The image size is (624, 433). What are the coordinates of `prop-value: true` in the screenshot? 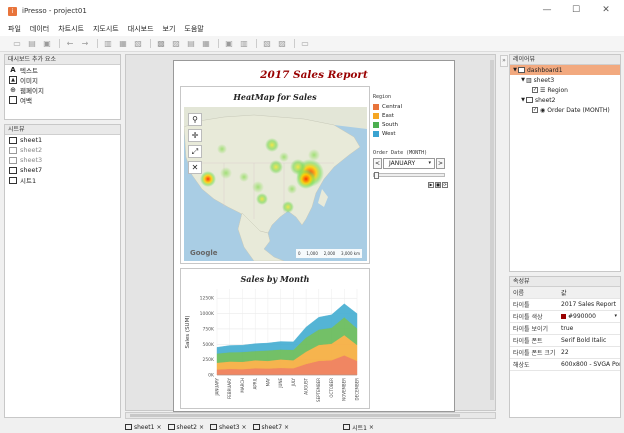 It's located at (589, 328).